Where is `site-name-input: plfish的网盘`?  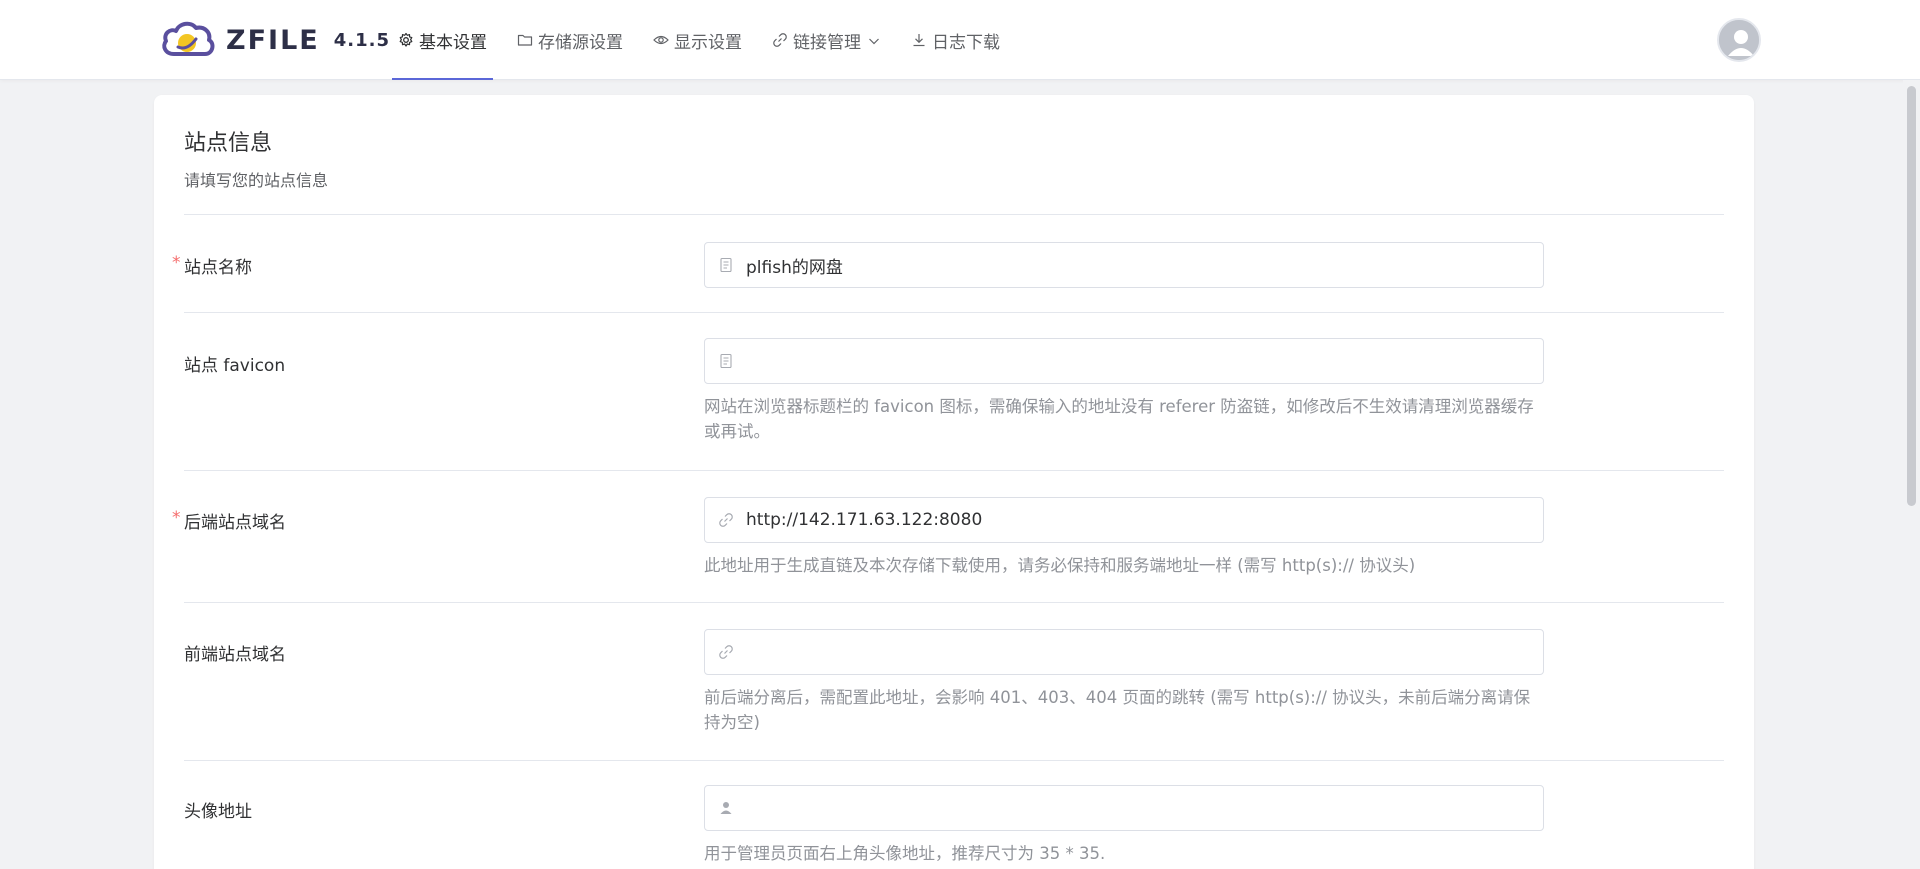 site-name-input: plfish的网盘 is located at coordinates (1124, 265).